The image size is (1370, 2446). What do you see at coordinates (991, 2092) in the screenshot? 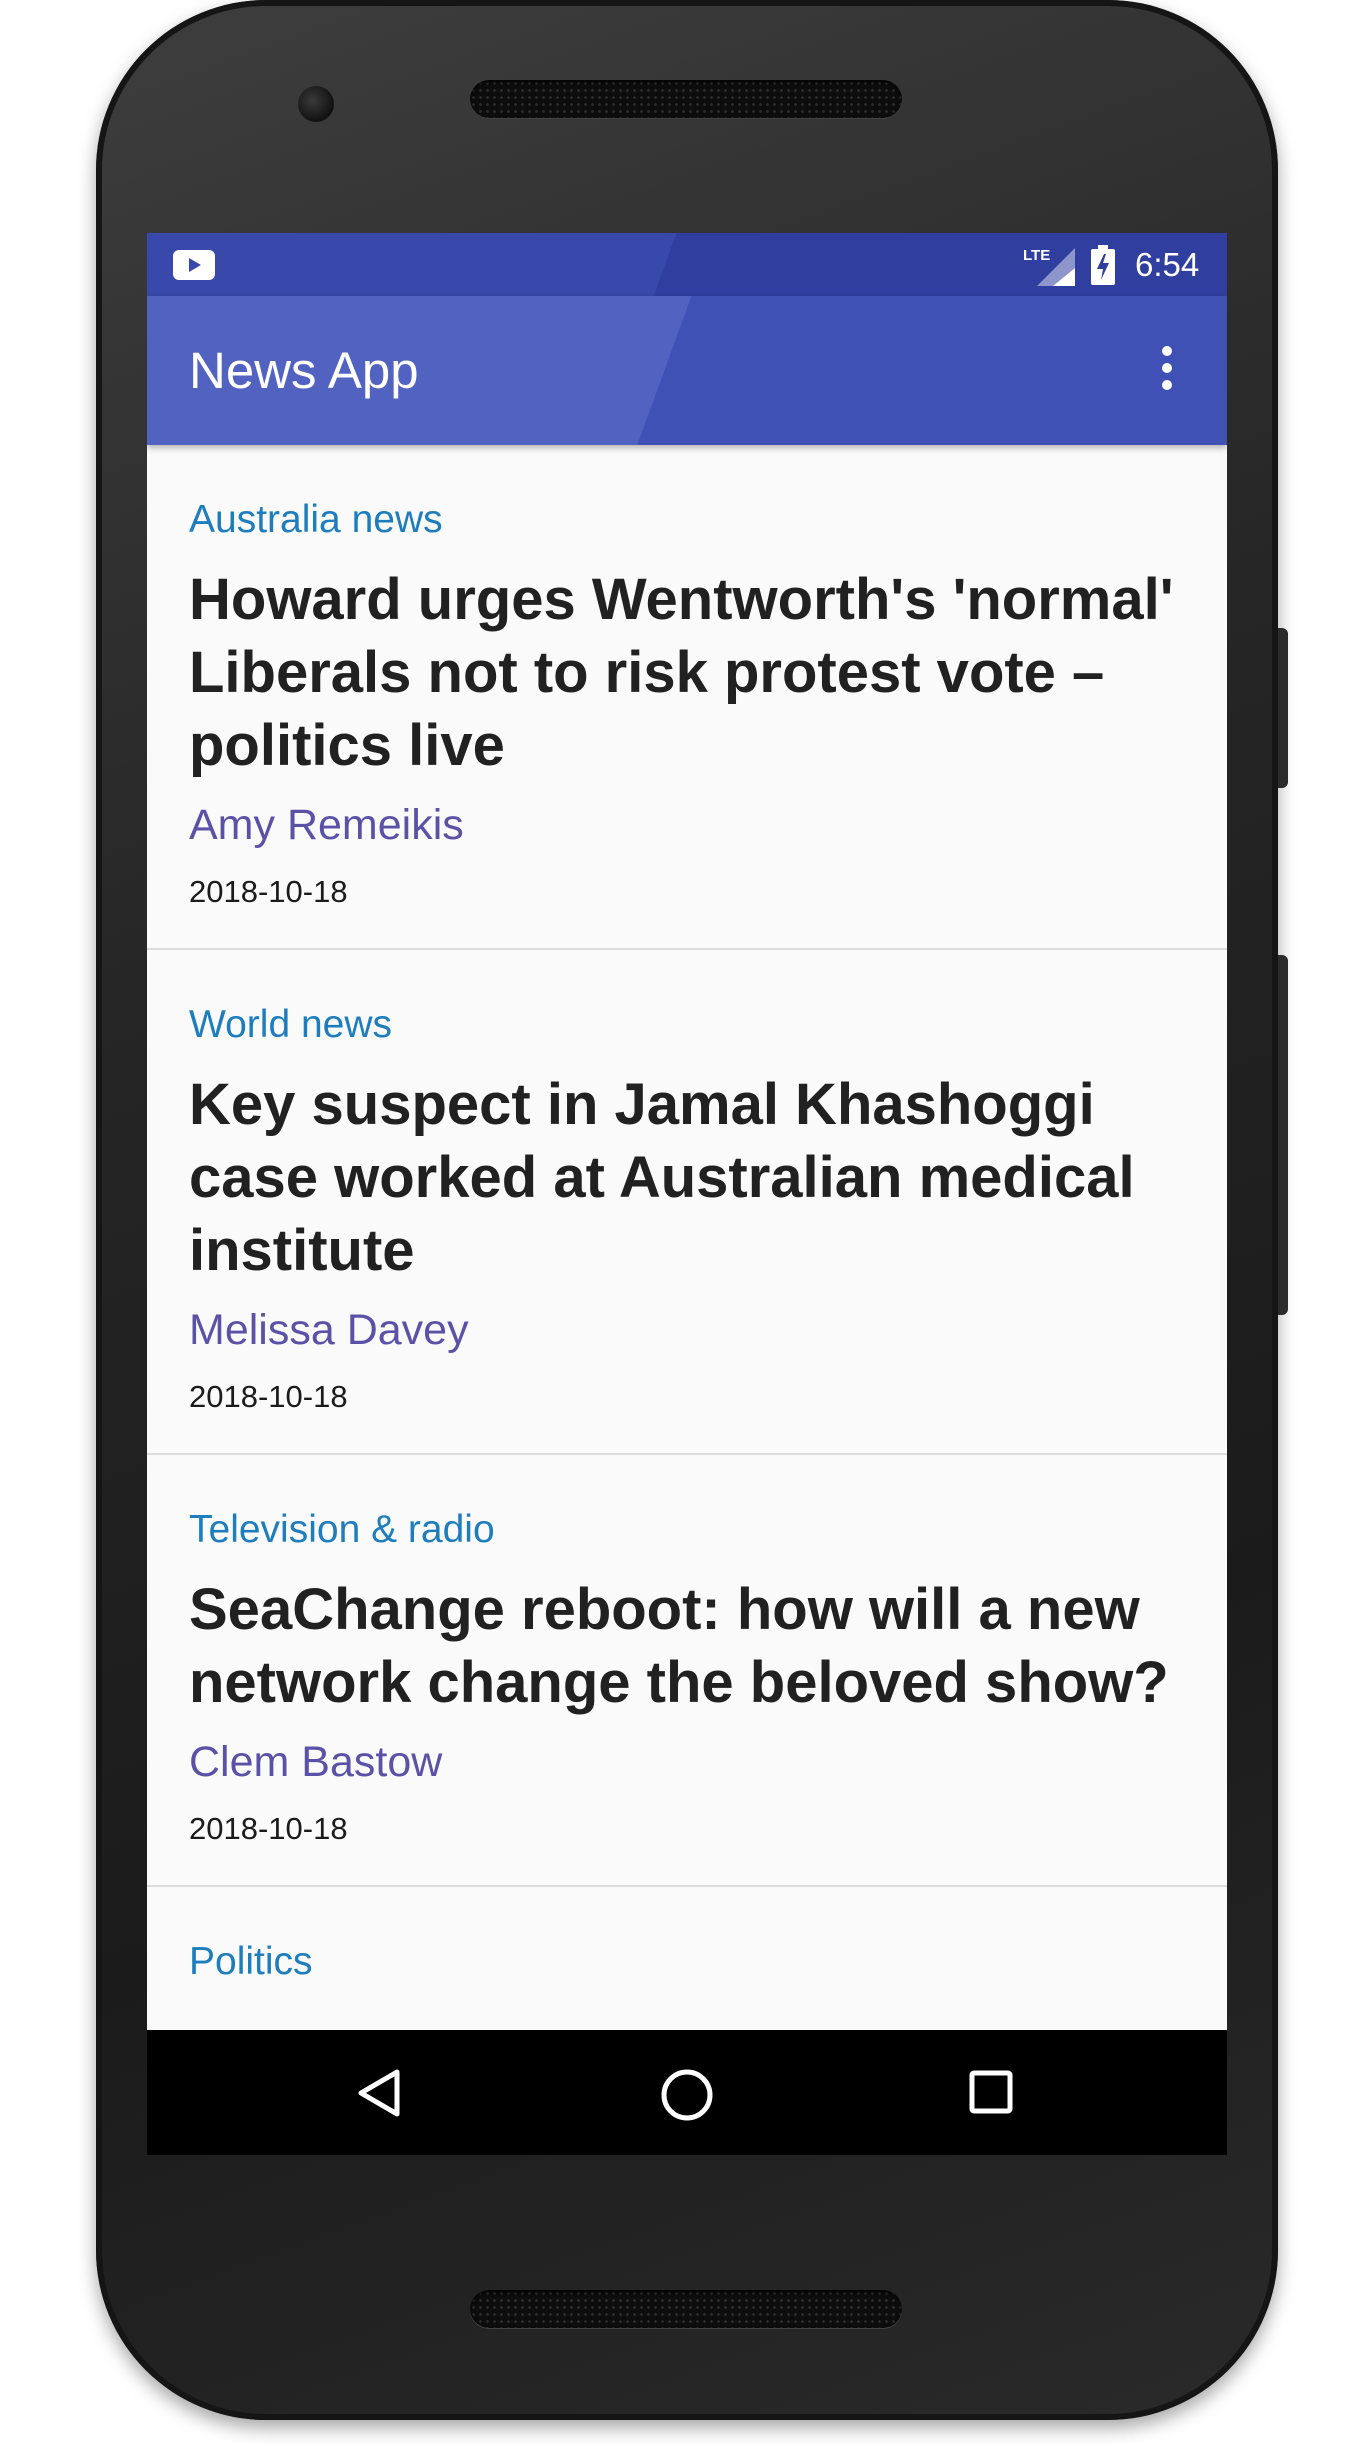
I see `recent-apps-icon` at bounding box center [991, 2092].